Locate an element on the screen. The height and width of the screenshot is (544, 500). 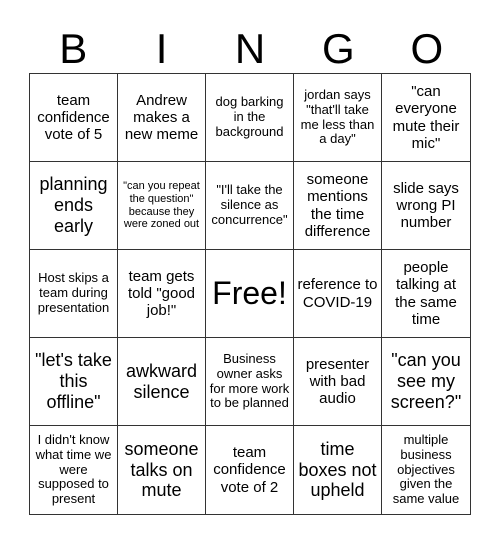
bingo-cell: "let's take this offline" is located at coordinates (74, 382).